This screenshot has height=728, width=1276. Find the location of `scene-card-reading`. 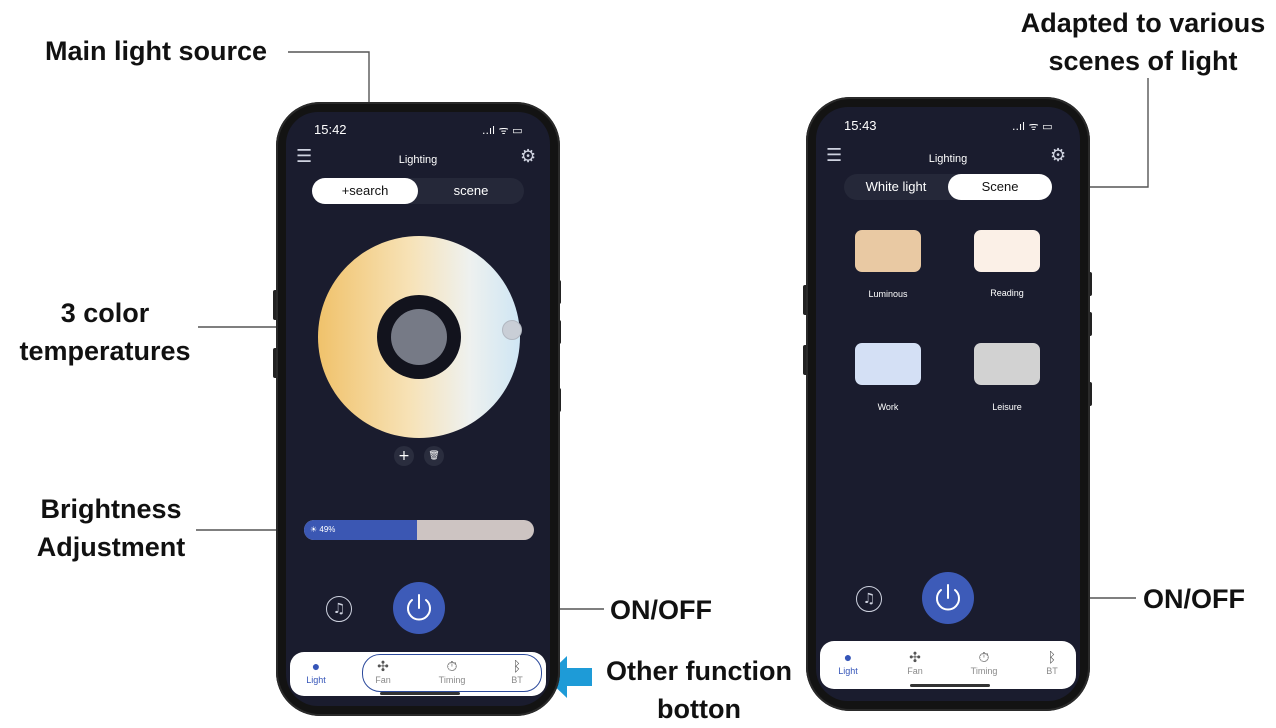

scene-card-reading is located at coordinates (1007, 251).